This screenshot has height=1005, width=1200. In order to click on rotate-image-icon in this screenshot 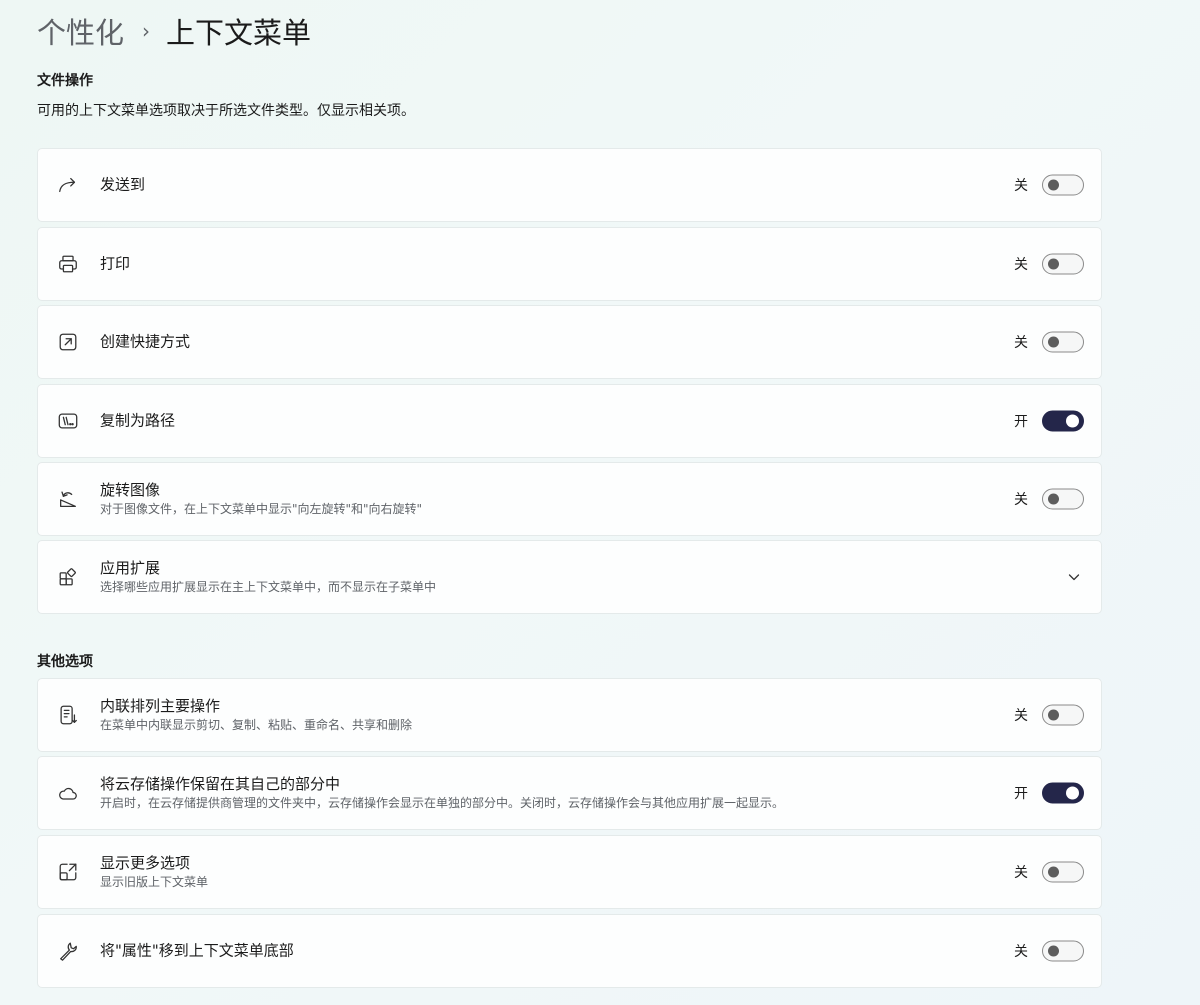, I will do `click(68, 499)`.